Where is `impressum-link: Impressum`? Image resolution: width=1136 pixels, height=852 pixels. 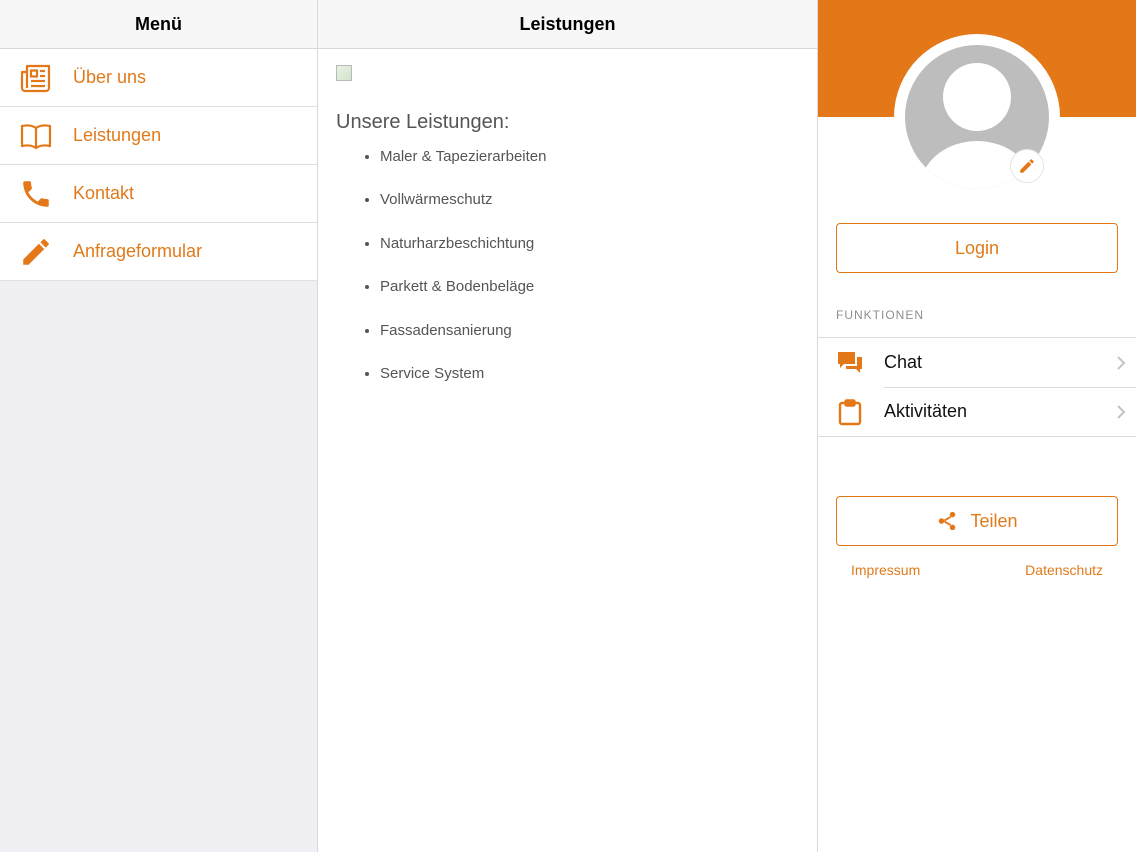
impressum-link: Impressum is located at coordinates (885, 570).